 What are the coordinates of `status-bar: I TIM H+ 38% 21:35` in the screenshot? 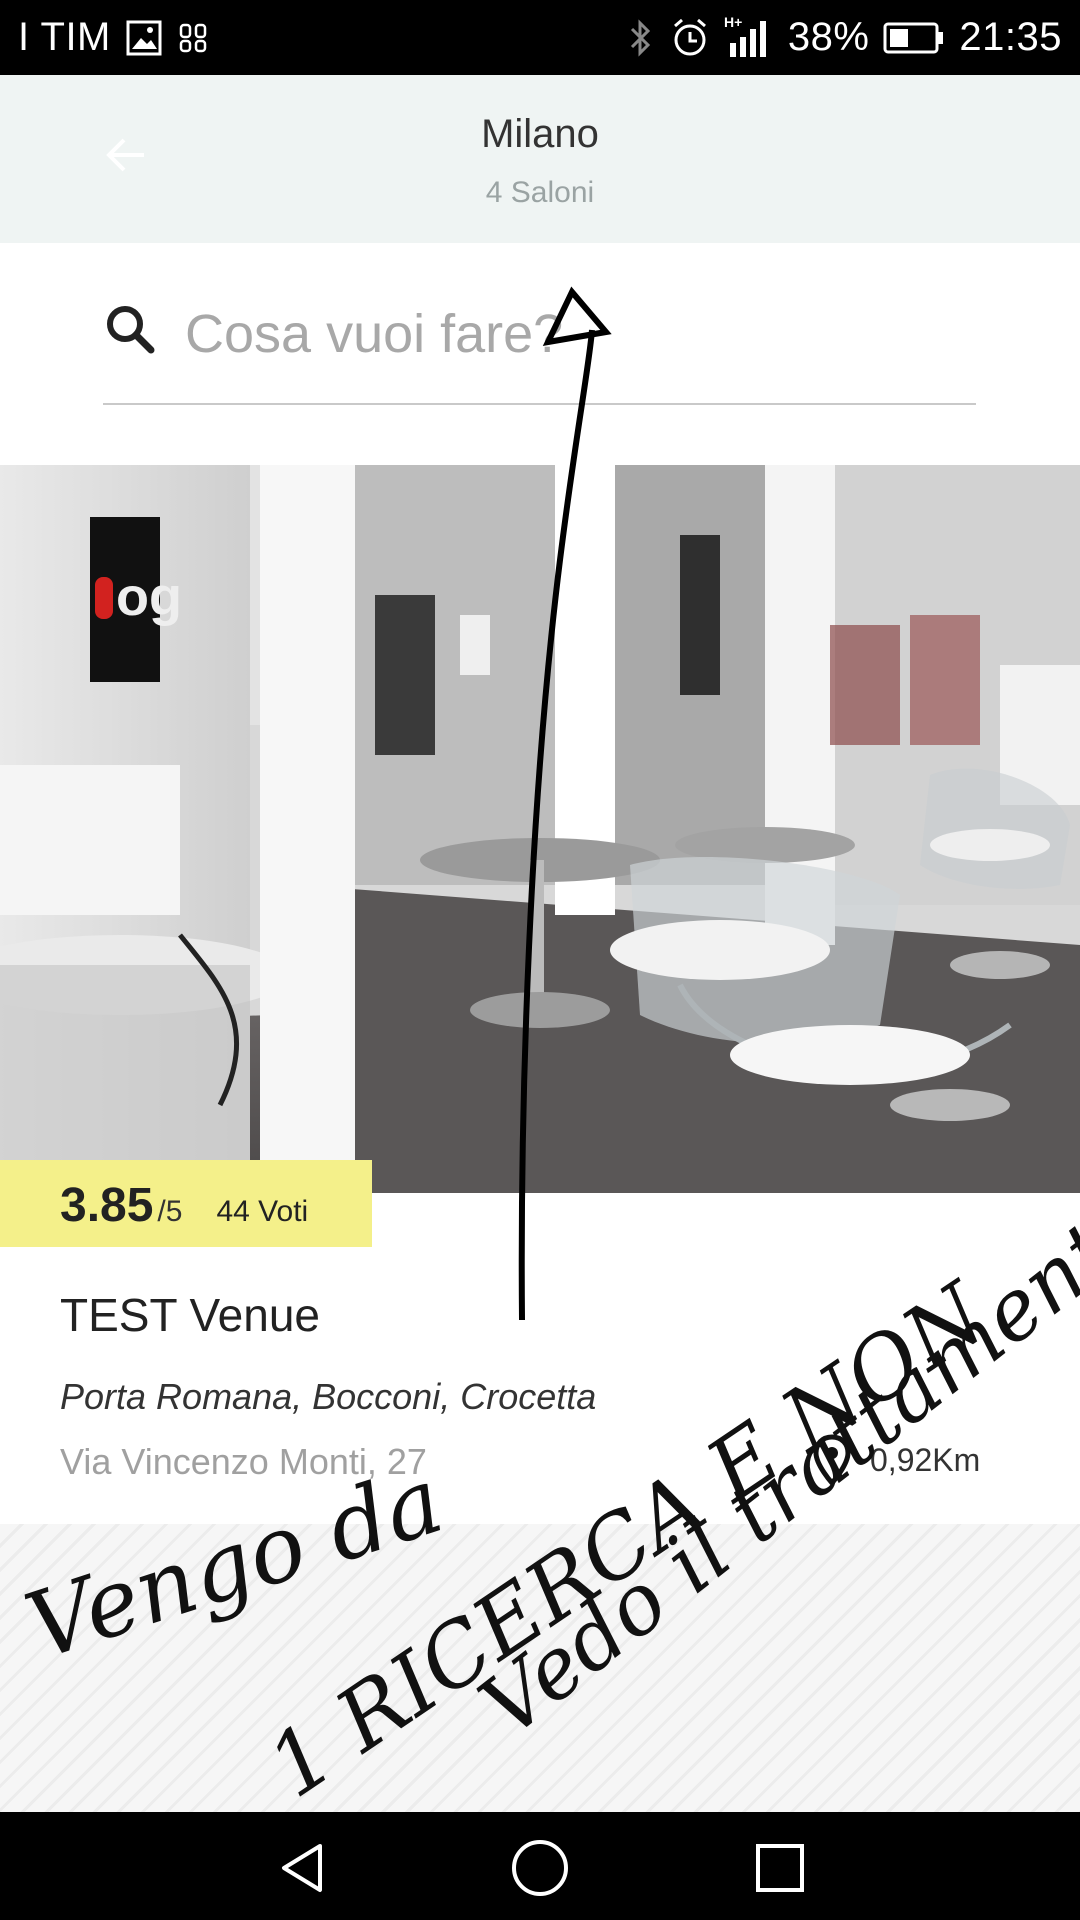 It's located at (540, 37).